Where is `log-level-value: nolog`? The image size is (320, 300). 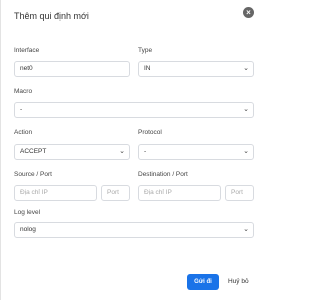
log-level-value: nolog is located at coordinates (28, 229).